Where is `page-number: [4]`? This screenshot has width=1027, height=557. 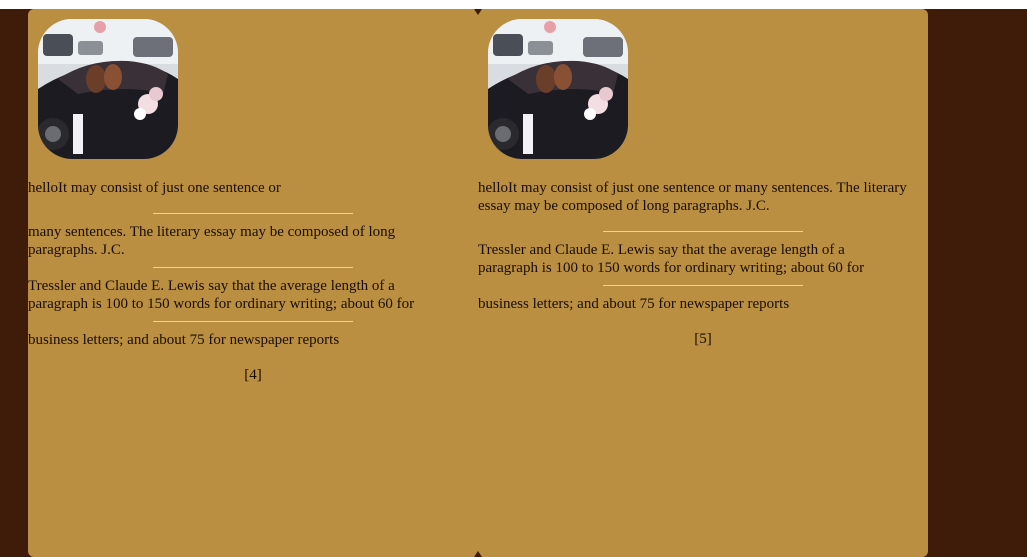 page-number: [4] is located at coordinates (253, 375).